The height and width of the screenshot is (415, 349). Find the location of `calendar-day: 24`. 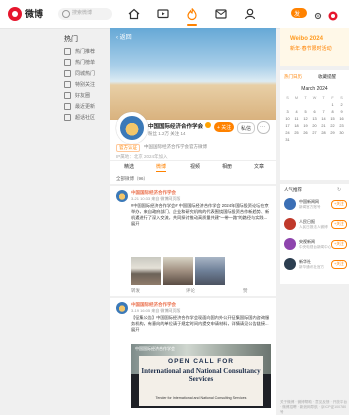

calendar-day: 24 is located at coordinates (287, 133).